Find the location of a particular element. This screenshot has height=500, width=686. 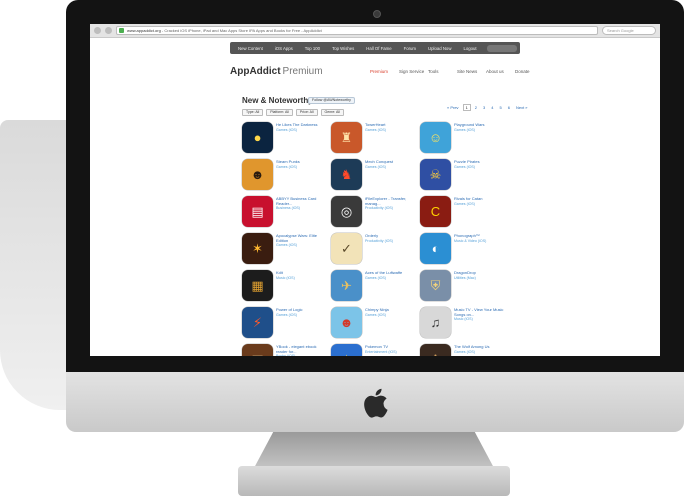

app-list-item: ☠ Puzzle Pirates Games (iOS) is located at coordinates (464, 175).